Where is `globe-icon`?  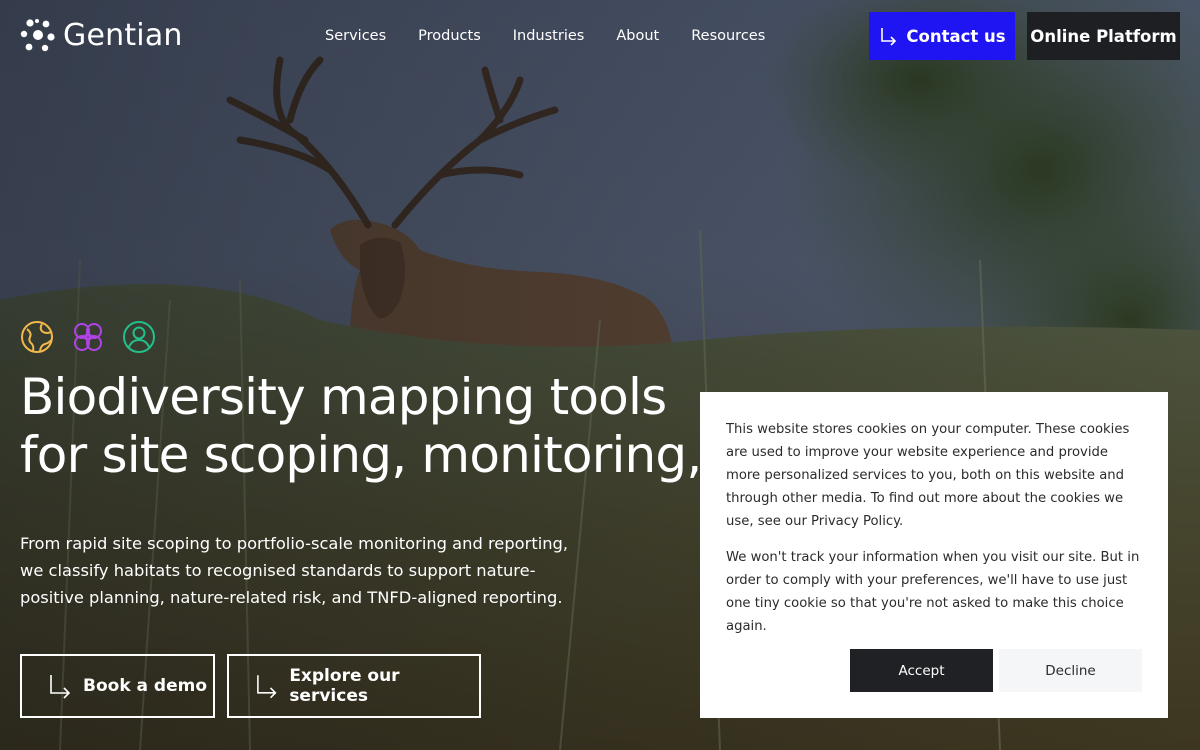
globe-icon is located at coordinates (37, 337).